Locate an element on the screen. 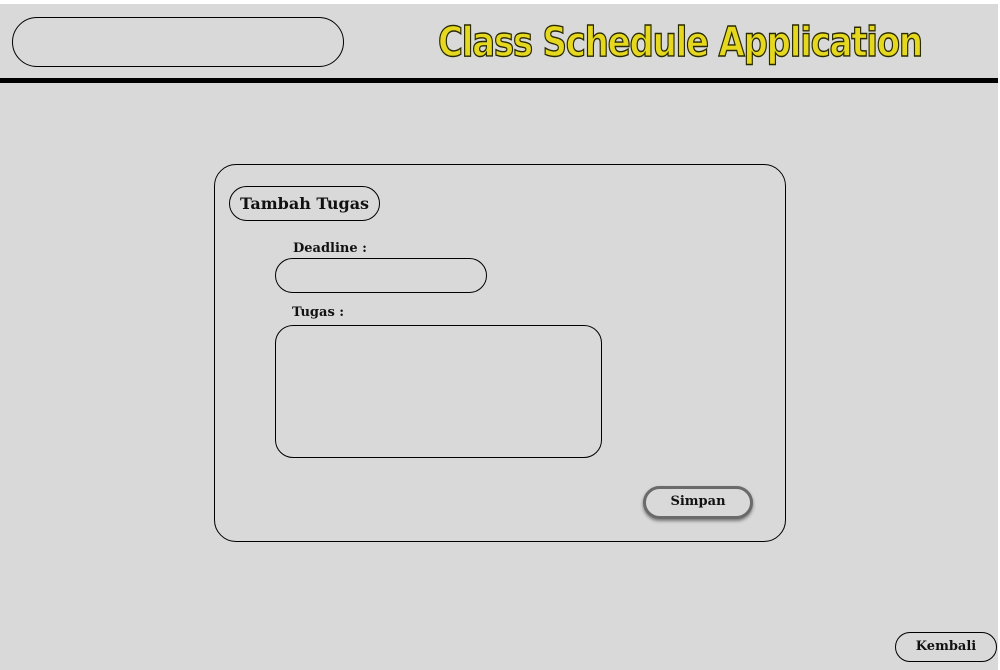  save-button: Simpan is located at coordinates (698, 502).